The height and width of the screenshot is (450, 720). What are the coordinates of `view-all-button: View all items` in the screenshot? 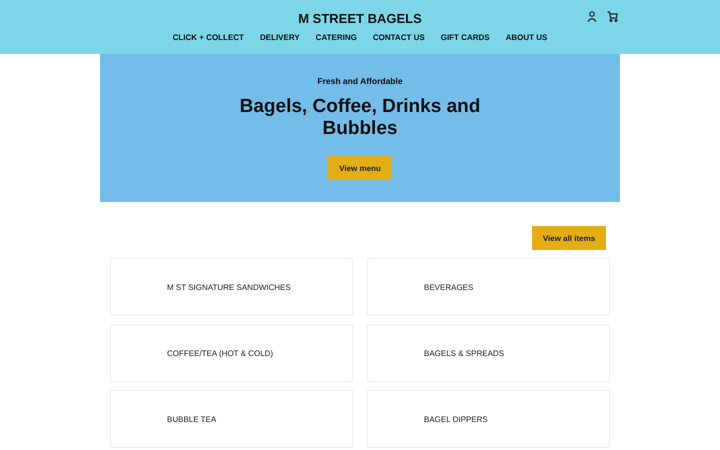 It's located at (569, 238).